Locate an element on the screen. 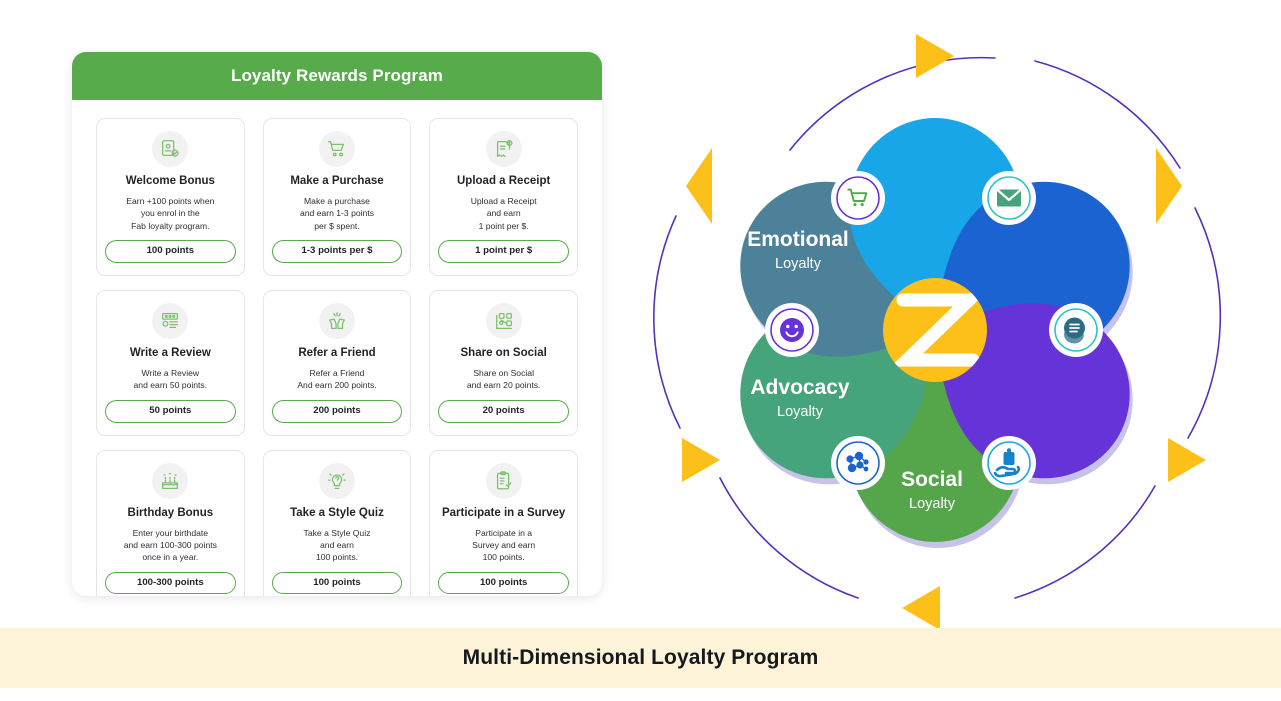 The height and width of the screenshot is (701, 1281). triangle-top is located at coordinates (935, 56).